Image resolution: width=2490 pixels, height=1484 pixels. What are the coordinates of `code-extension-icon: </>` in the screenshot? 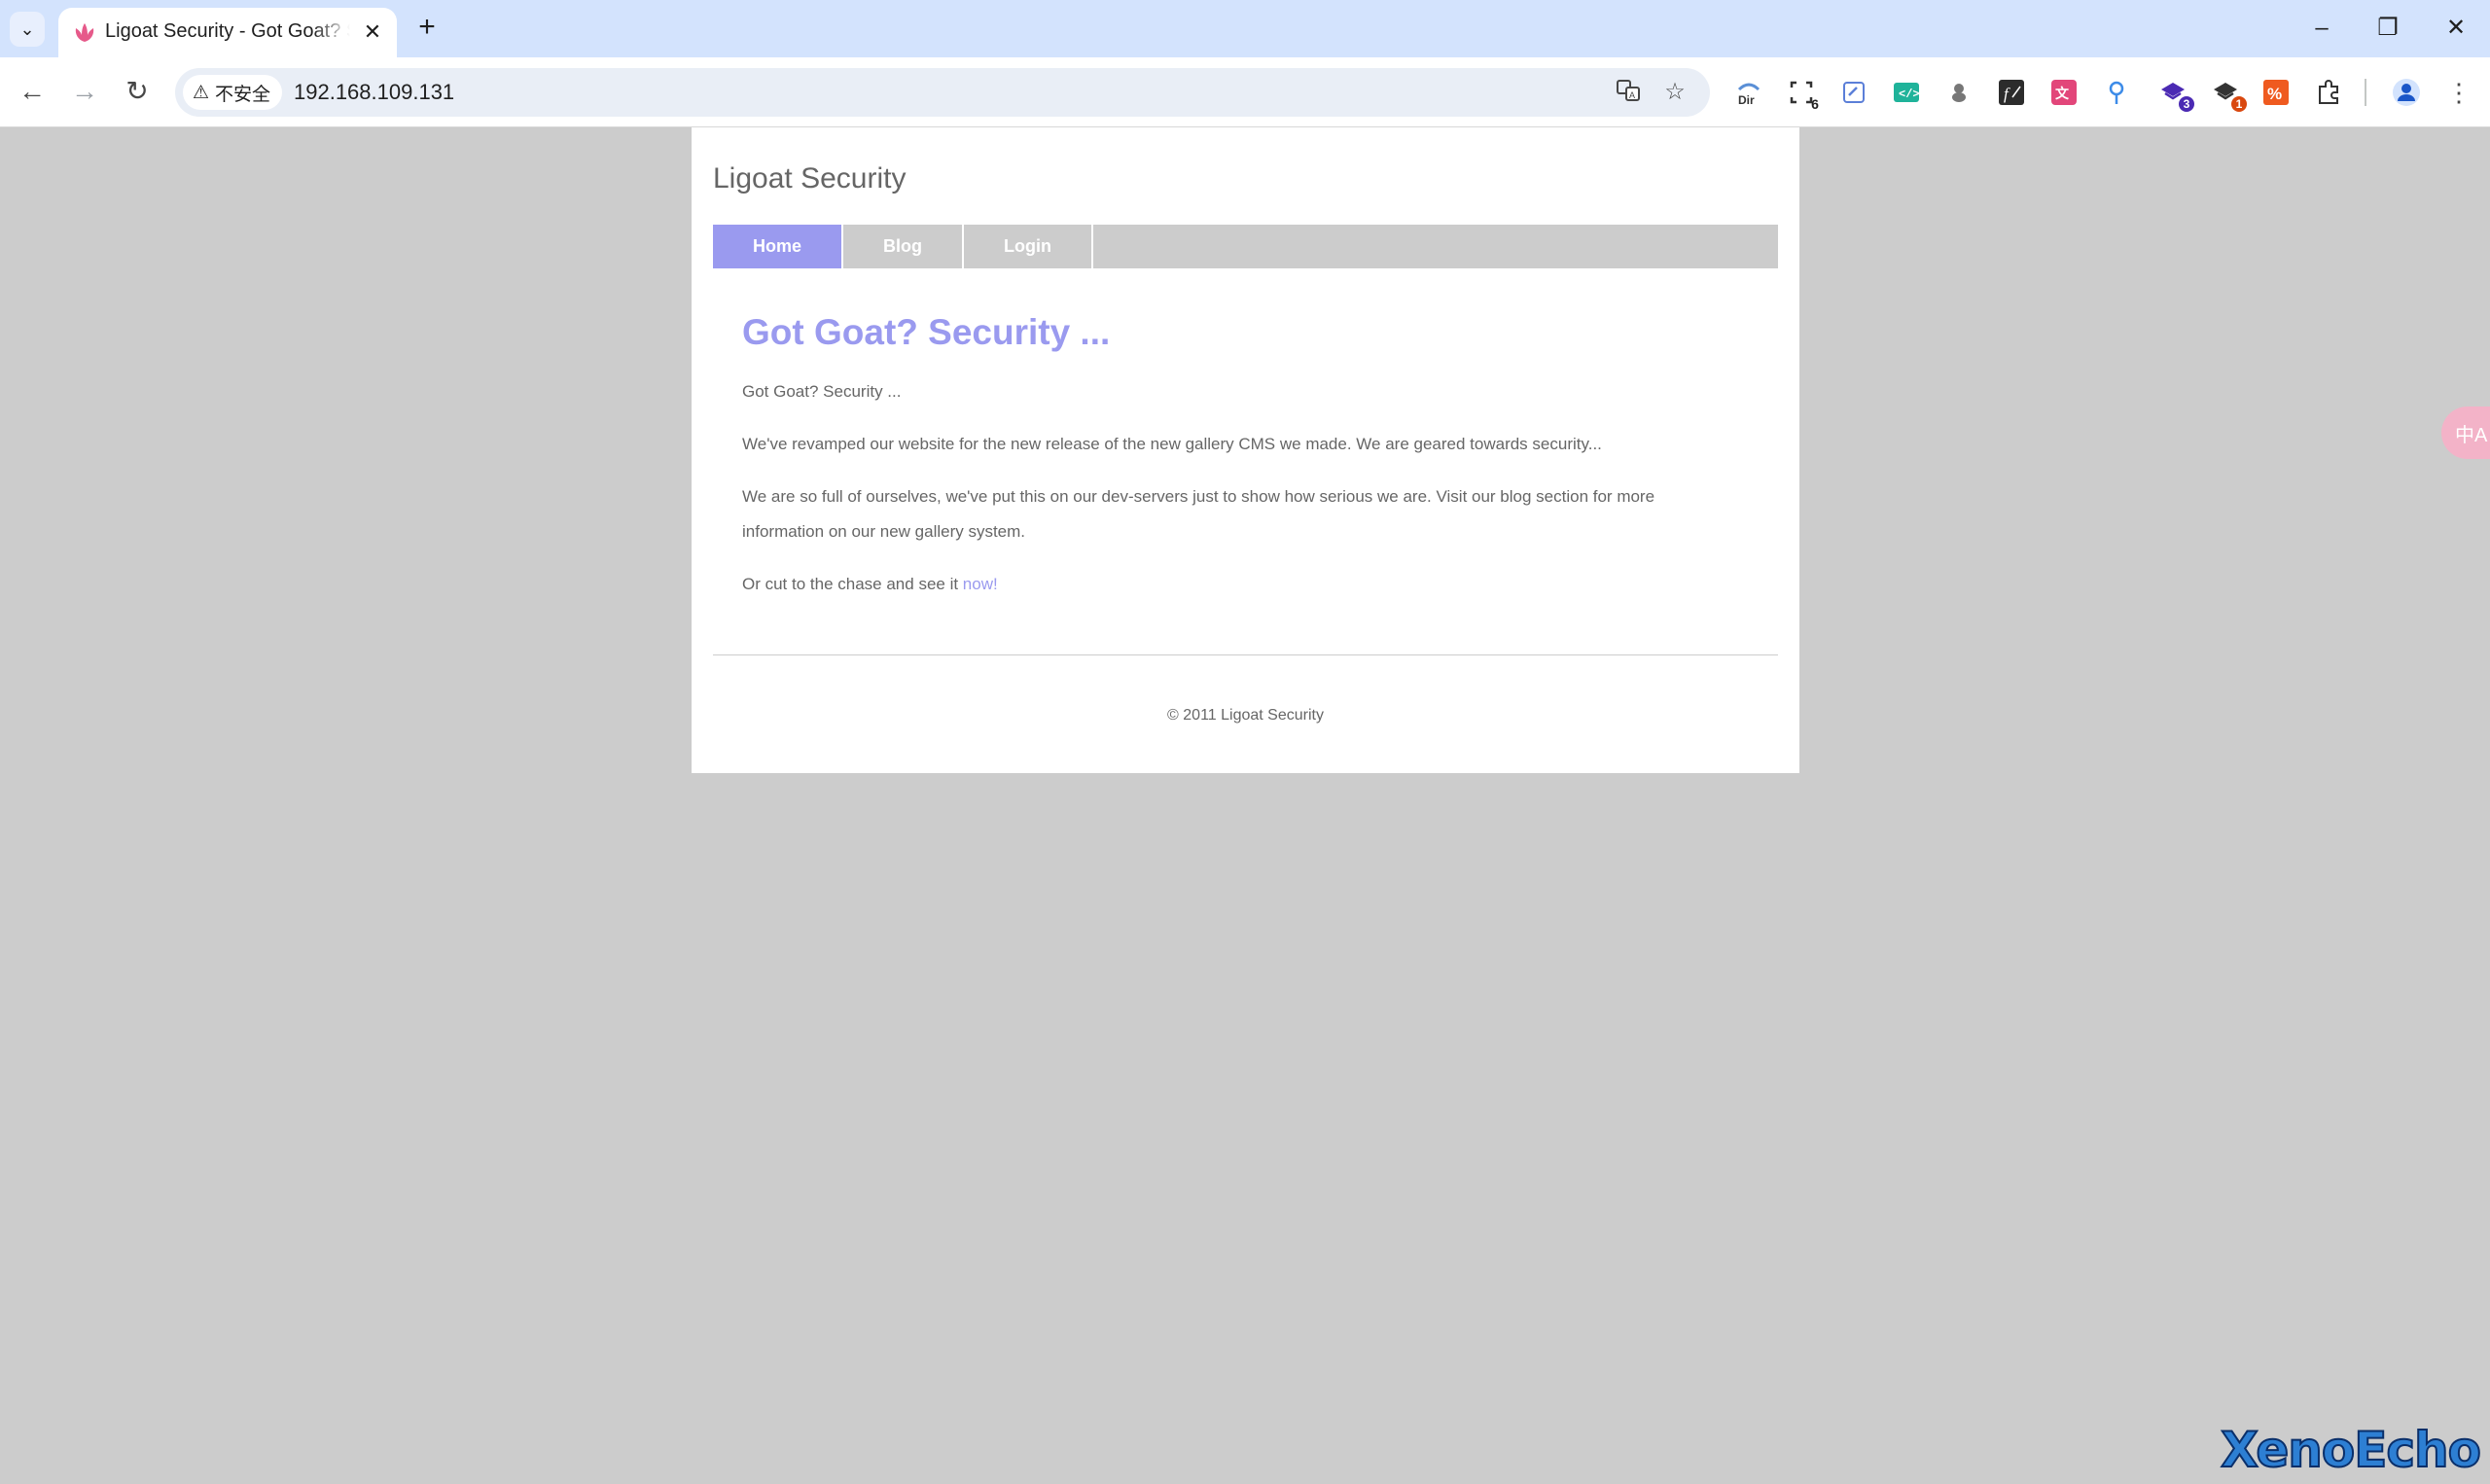 It's located at (1906, 93).